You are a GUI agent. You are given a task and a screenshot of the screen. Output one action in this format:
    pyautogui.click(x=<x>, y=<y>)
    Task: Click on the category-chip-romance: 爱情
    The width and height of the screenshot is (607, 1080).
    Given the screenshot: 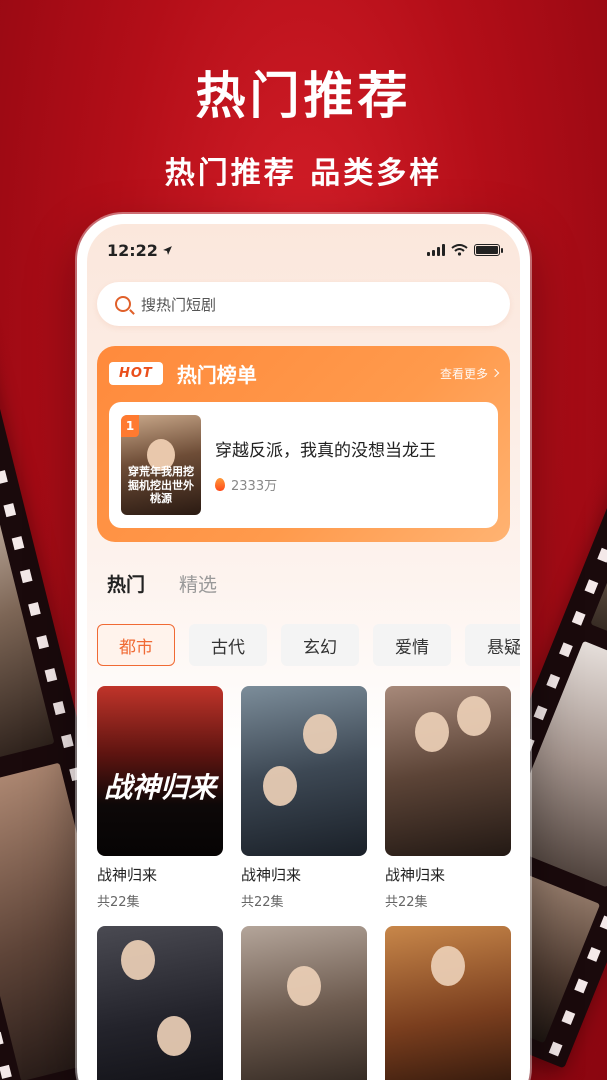 What is the action you would take?
    pyautogui.click(x=412, y=645)
    